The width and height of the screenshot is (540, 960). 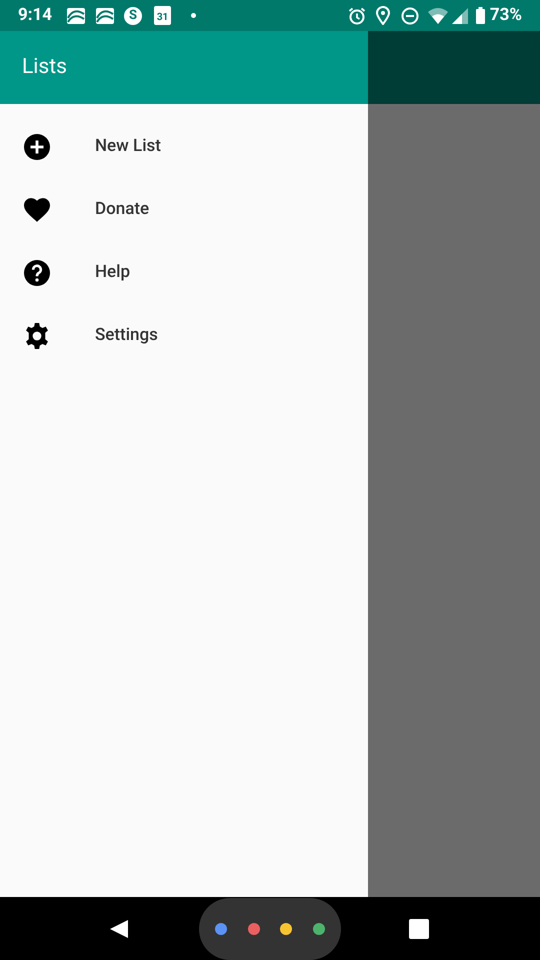 I want to click on calendar-icon: 31, so click(x=163, y=15).